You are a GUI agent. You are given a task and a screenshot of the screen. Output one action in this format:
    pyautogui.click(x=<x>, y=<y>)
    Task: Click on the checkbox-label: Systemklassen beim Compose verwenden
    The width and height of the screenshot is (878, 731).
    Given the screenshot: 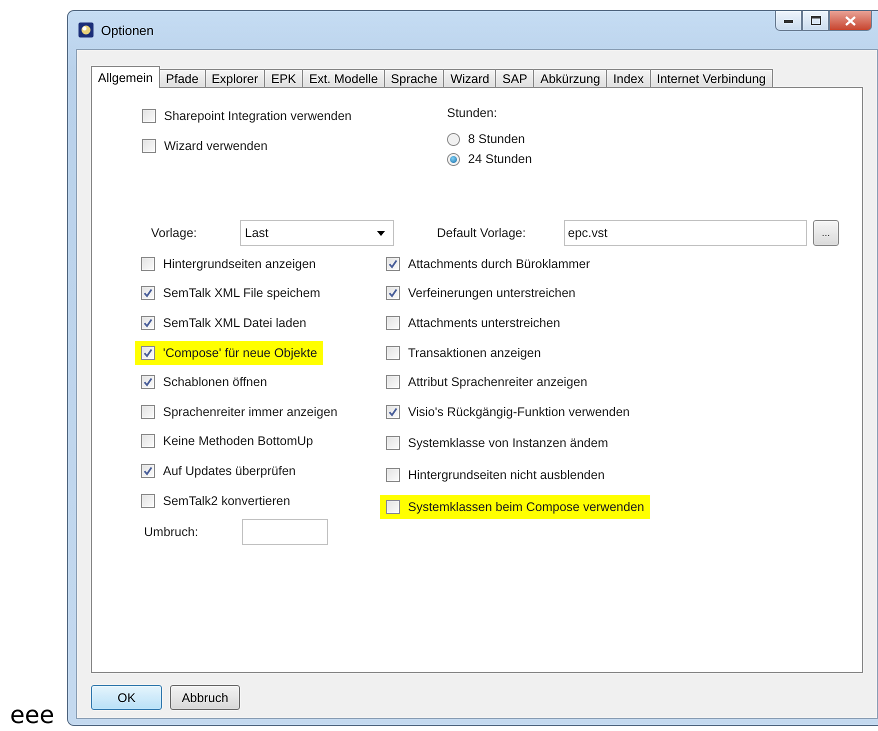 What is the action you would take?
    pyautogui.click(x=526, y=507)
    